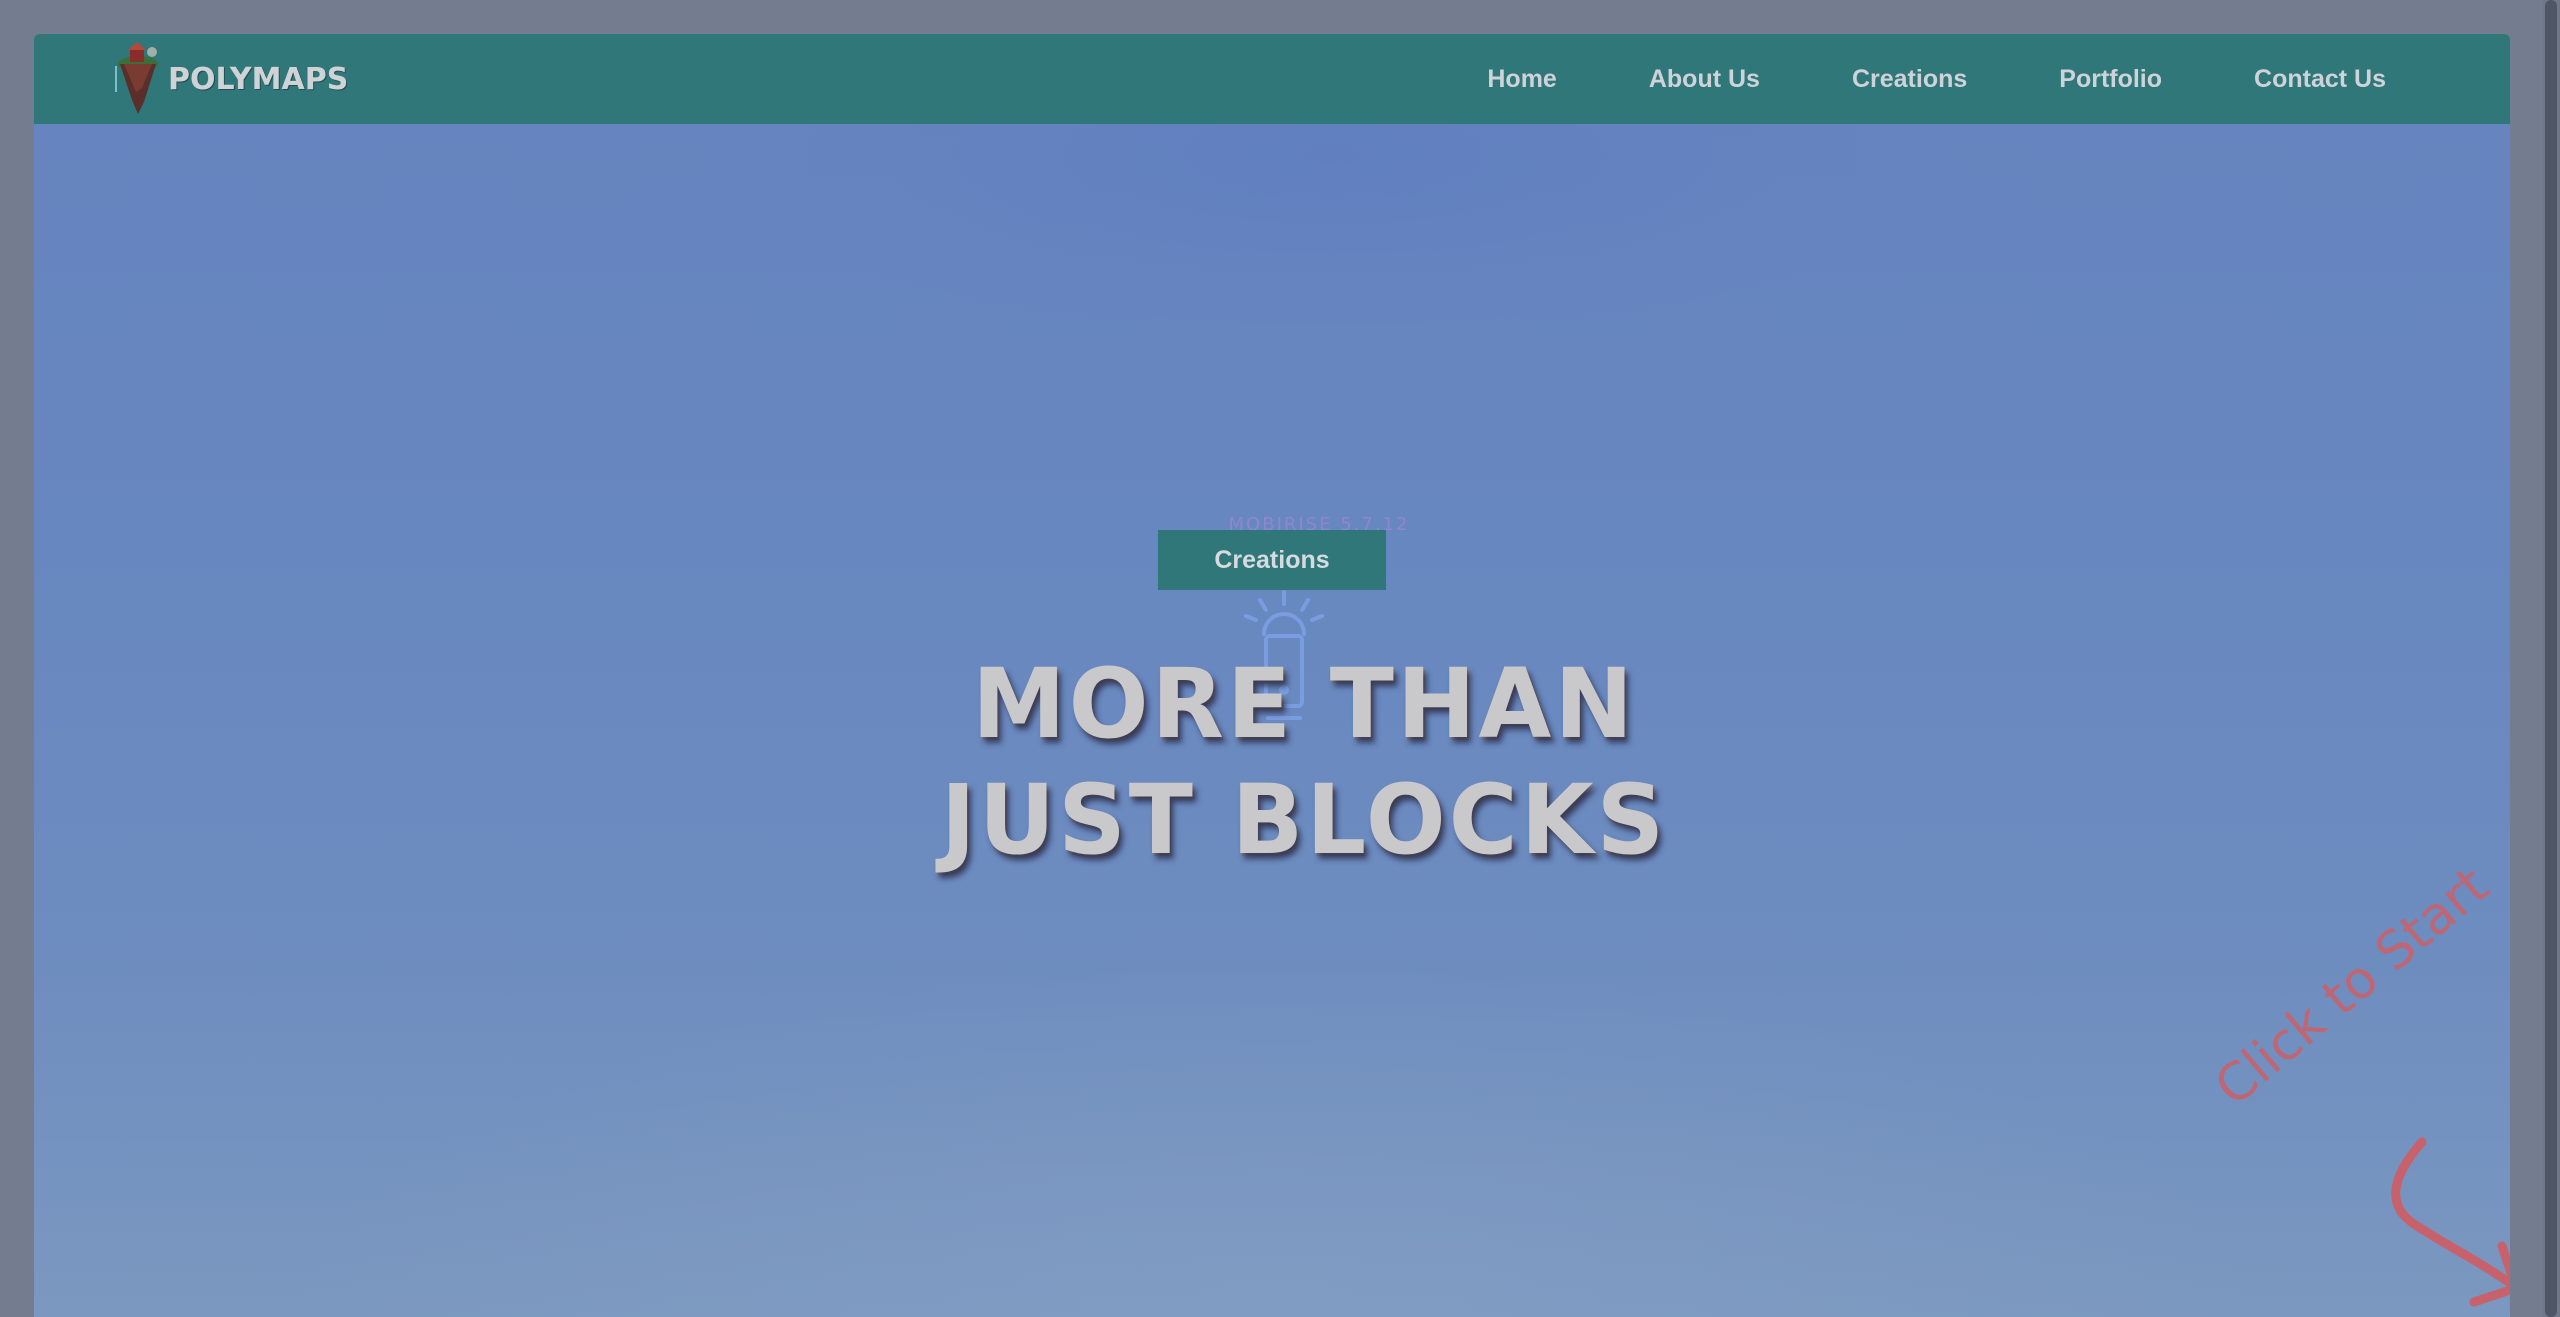 The image size is (2560, 1317). What do you see at coordinates (1272, 560) in the screenshot?
I see `creations-button: Creations` at bounding box center [1272, 560].